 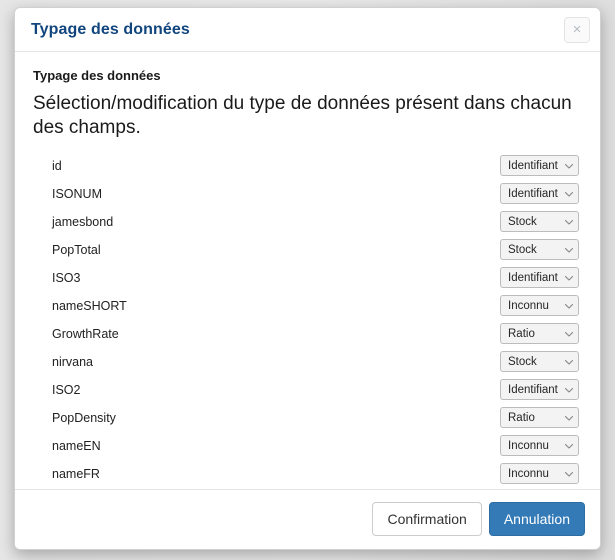 I want to click on field-name-label: PopTotal, so click(x=76, y=249).